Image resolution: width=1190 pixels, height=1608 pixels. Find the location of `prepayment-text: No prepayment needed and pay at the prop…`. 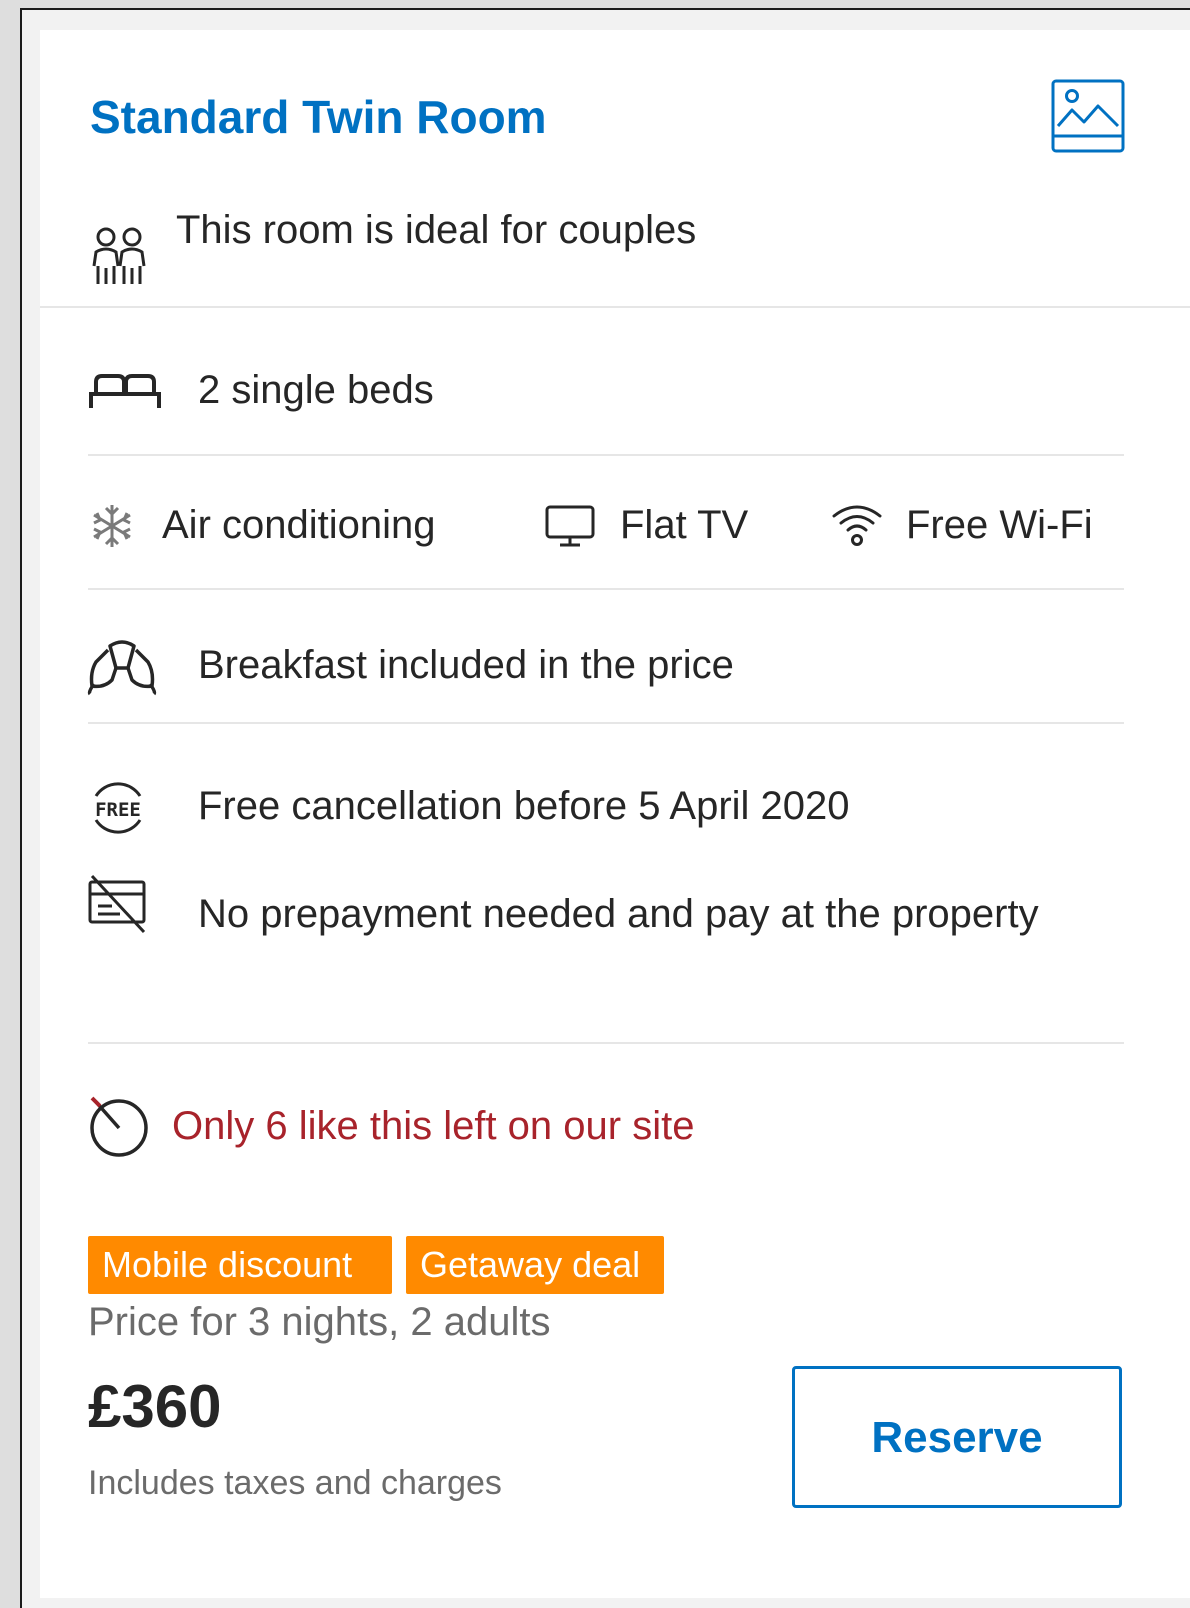

prepayment-text: No prepayment needed and pay at the prop… is located at coordinates (618, 914).